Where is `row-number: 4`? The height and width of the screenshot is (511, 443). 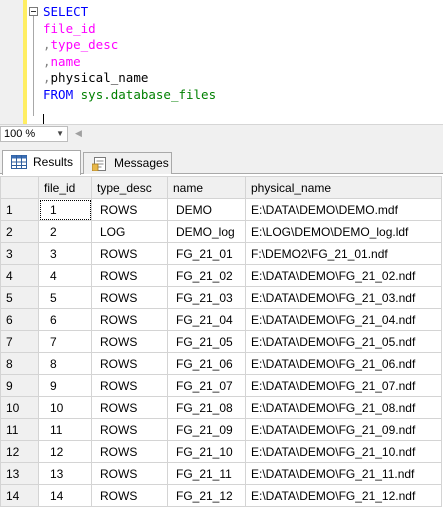
row-number: 4 is located at coordinates (19, 275).